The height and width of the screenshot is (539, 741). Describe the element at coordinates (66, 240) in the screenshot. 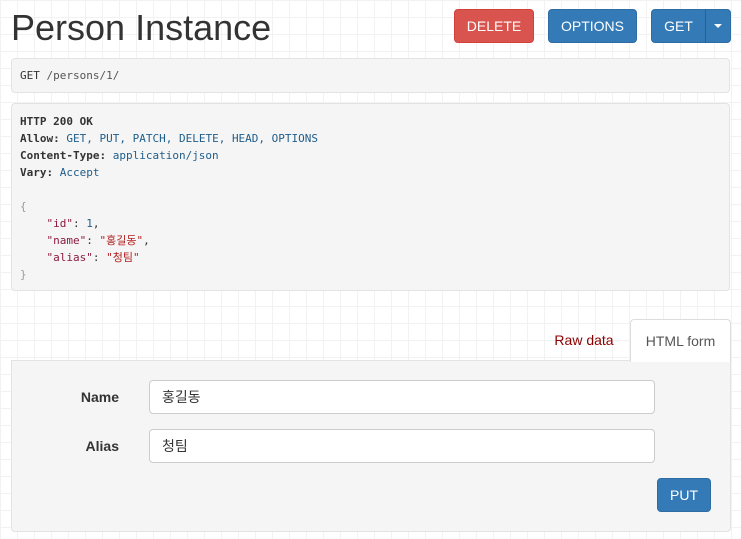

I see `json-key: "name"` at that location.